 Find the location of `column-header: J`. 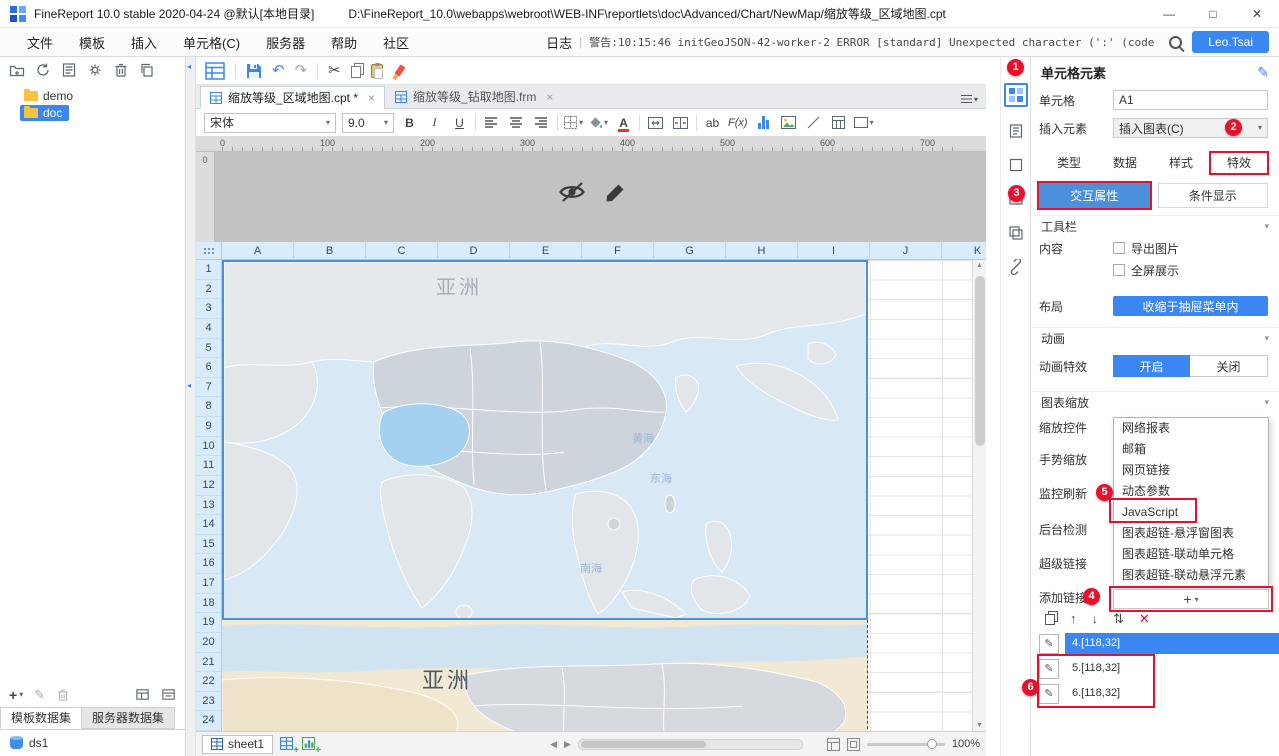

column-header: J is located at coordinates (906, 251).